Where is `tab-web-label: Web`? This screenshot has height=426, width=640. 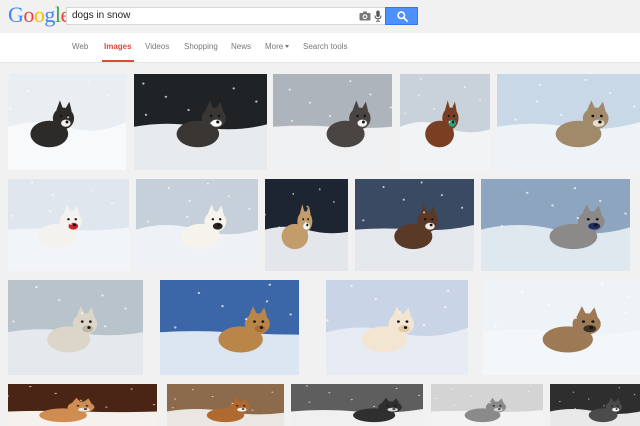 tab-web-label: Web is located at coordinates (80, 46).